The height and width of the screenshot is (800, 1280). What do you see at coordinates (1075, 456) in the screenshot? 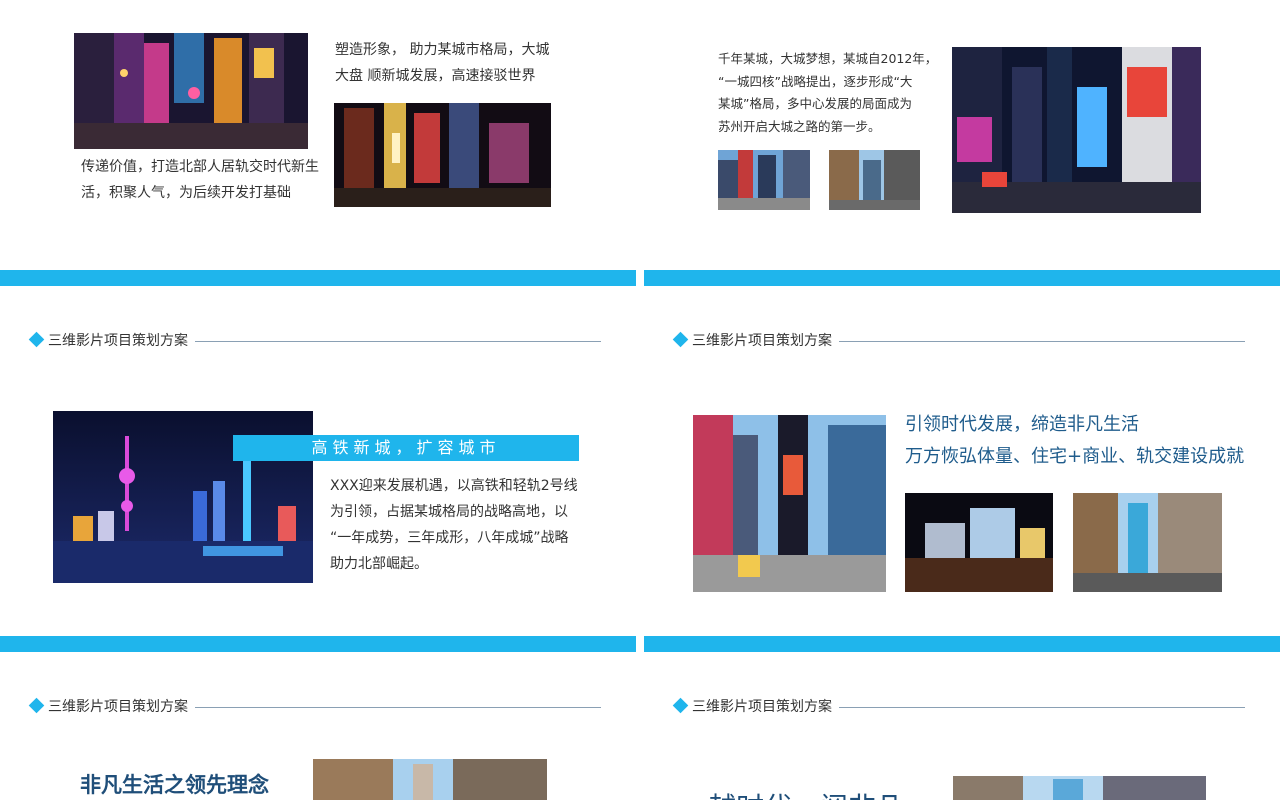
I see `heading-line-2: 万方恢弘体量、住宅+商业、轨交建设成就` at bounding box center [1075, 456].